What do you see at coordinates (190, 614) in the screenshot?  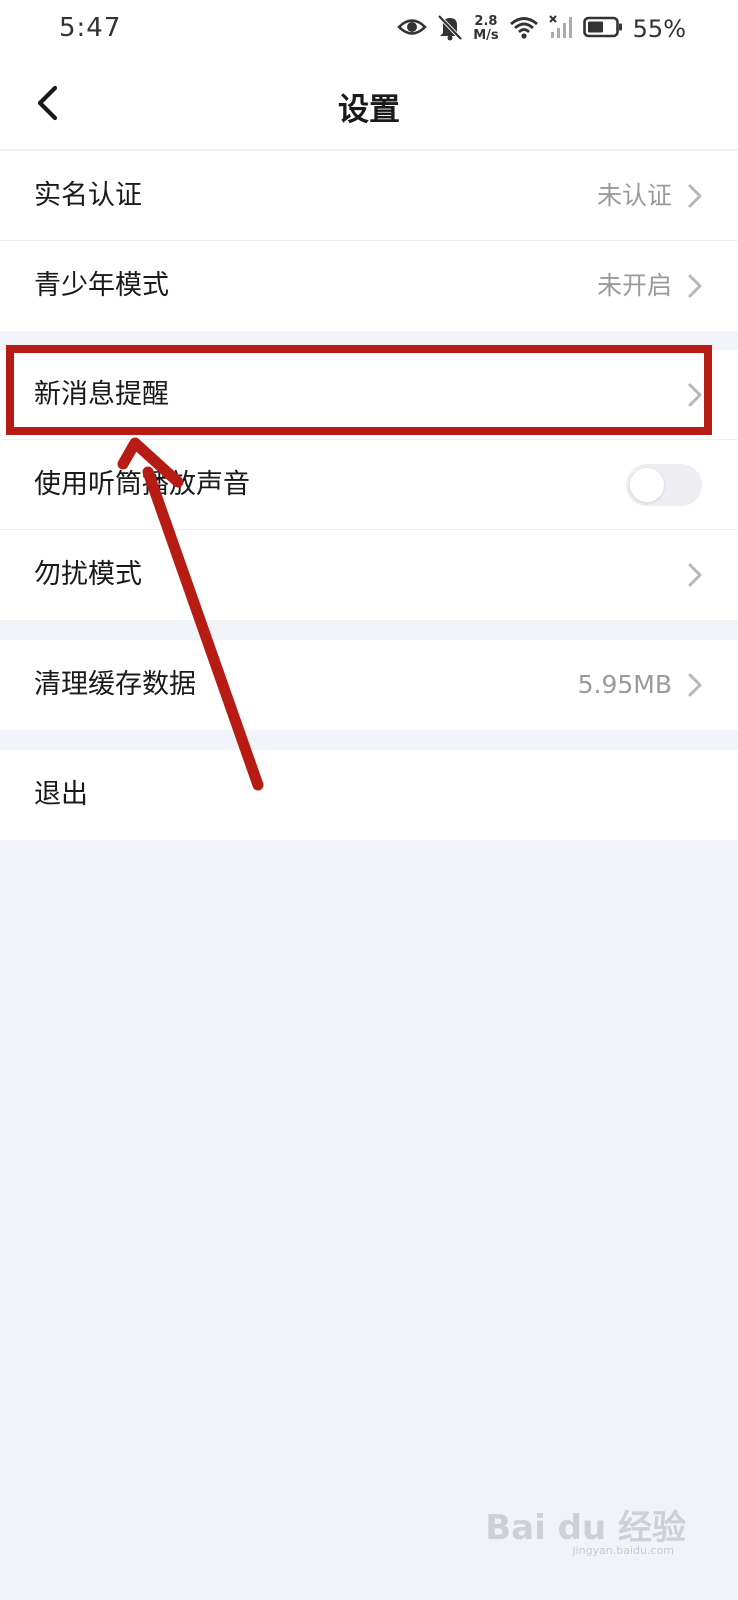 I see `annotation-arrow` at bounding box center [190, 614].